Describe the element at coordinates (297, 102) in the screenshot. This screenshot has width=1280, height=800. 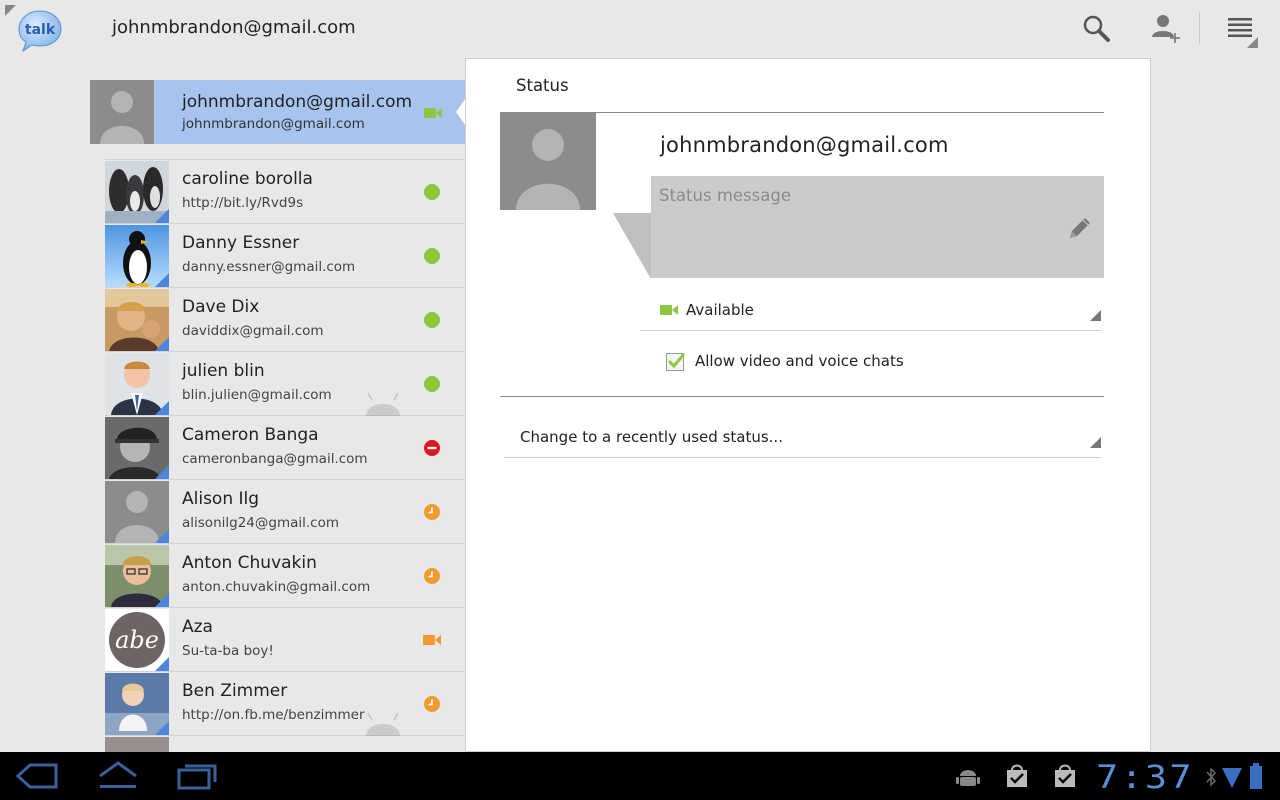
I see `self-name: johnmbrandon@gmail.com` at that location.